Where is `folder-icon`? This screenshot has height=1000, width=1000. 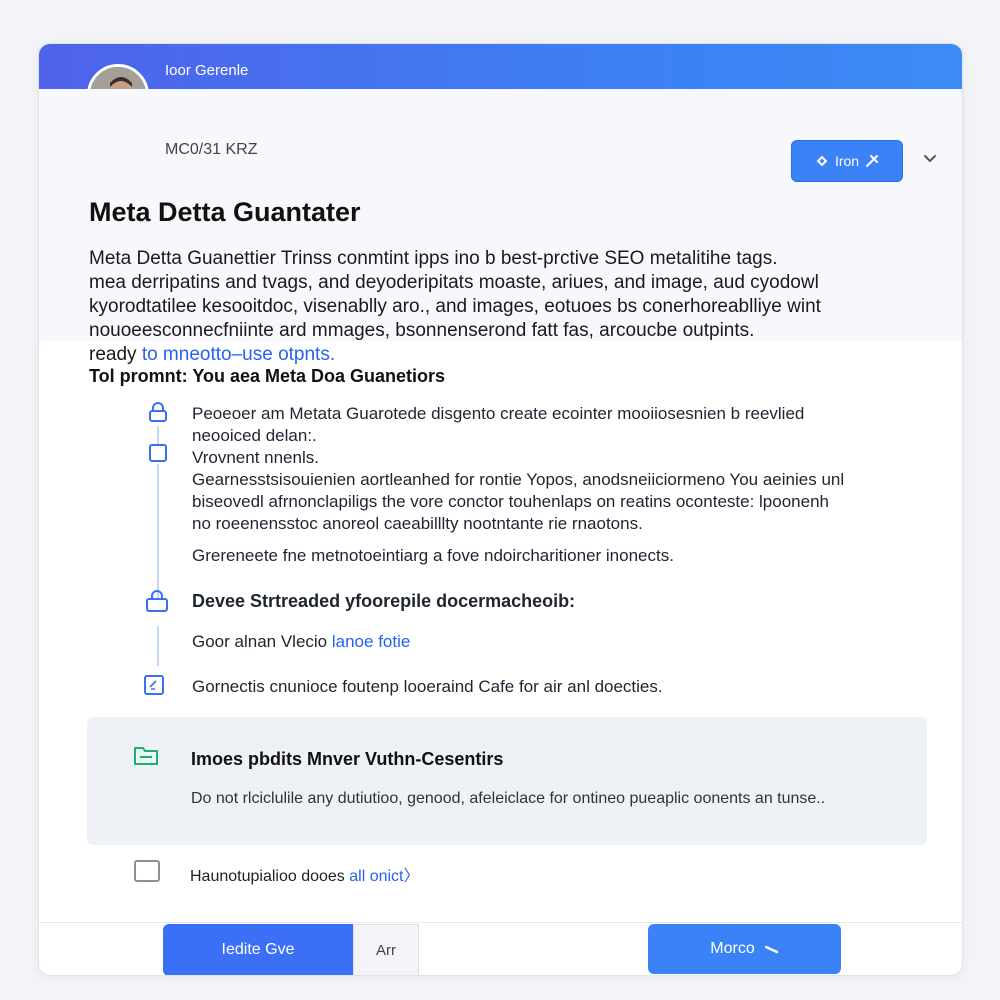 folder-icon is located at coordinates (146, 756).